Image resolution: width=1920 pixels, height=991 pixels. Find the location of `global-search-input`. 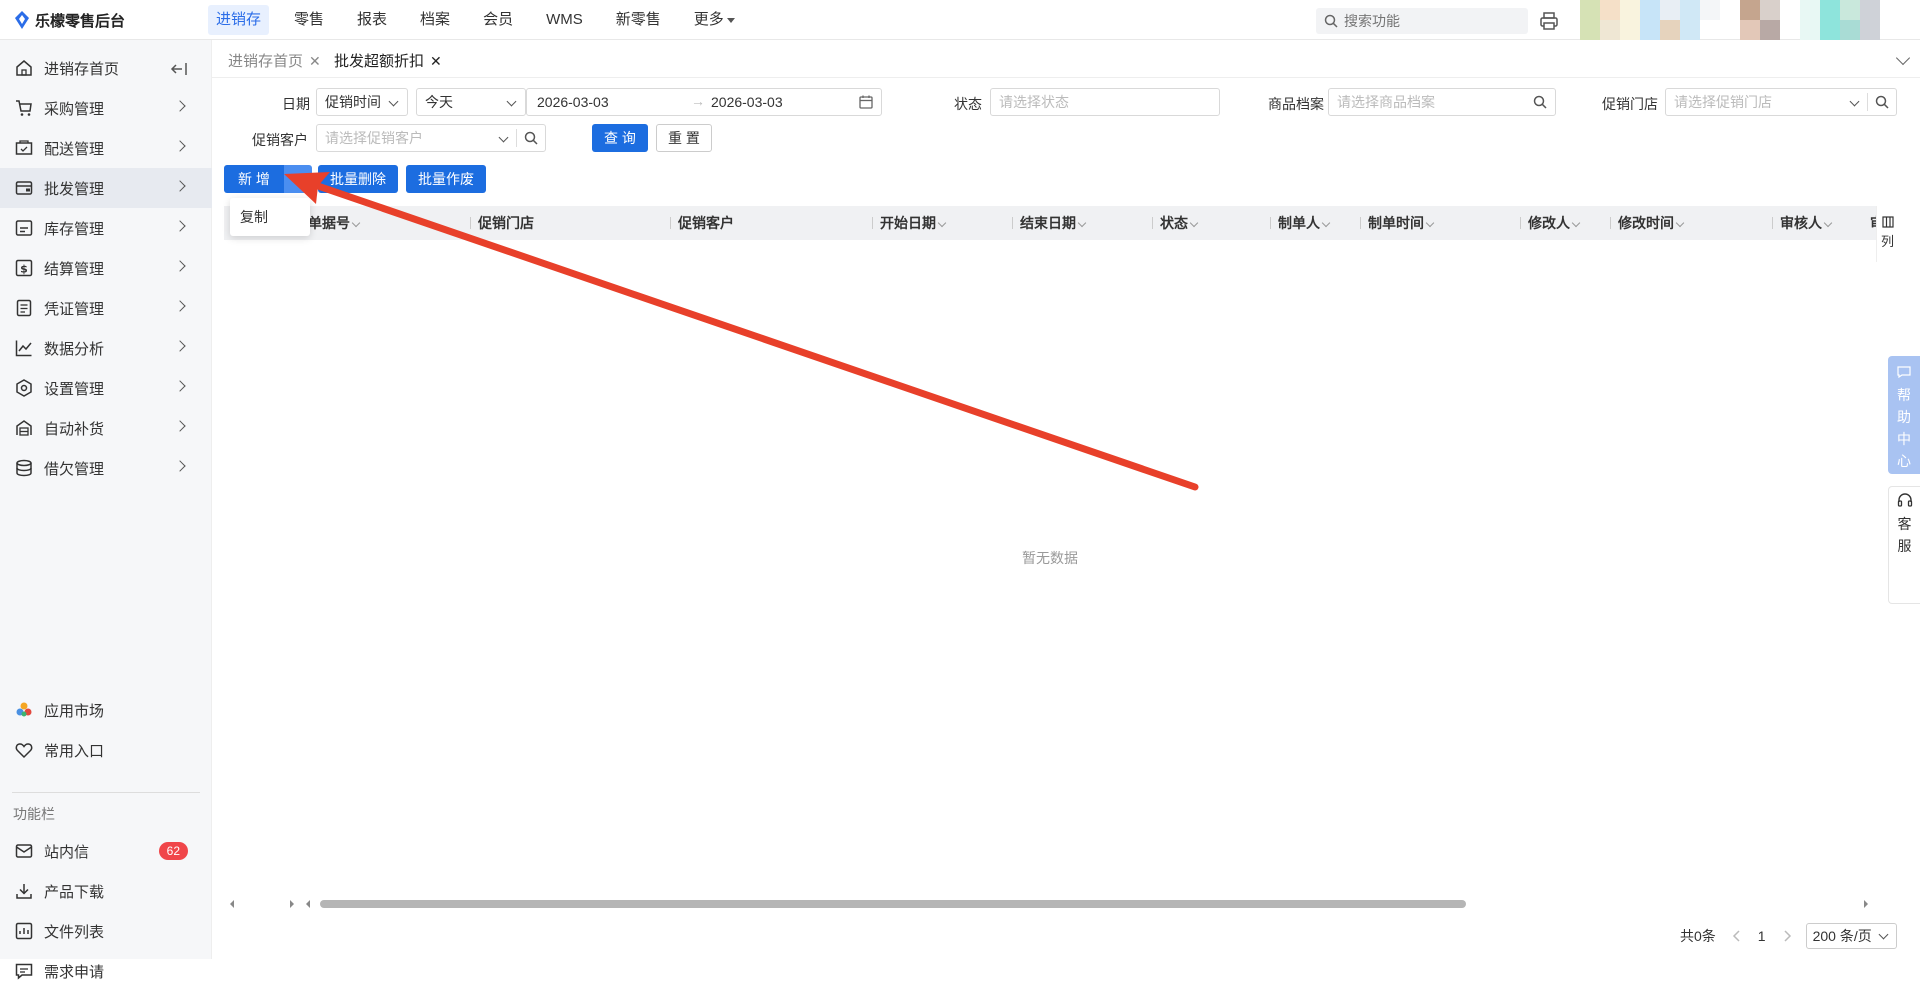

global-search-input is located at coordinates (1429, 21).